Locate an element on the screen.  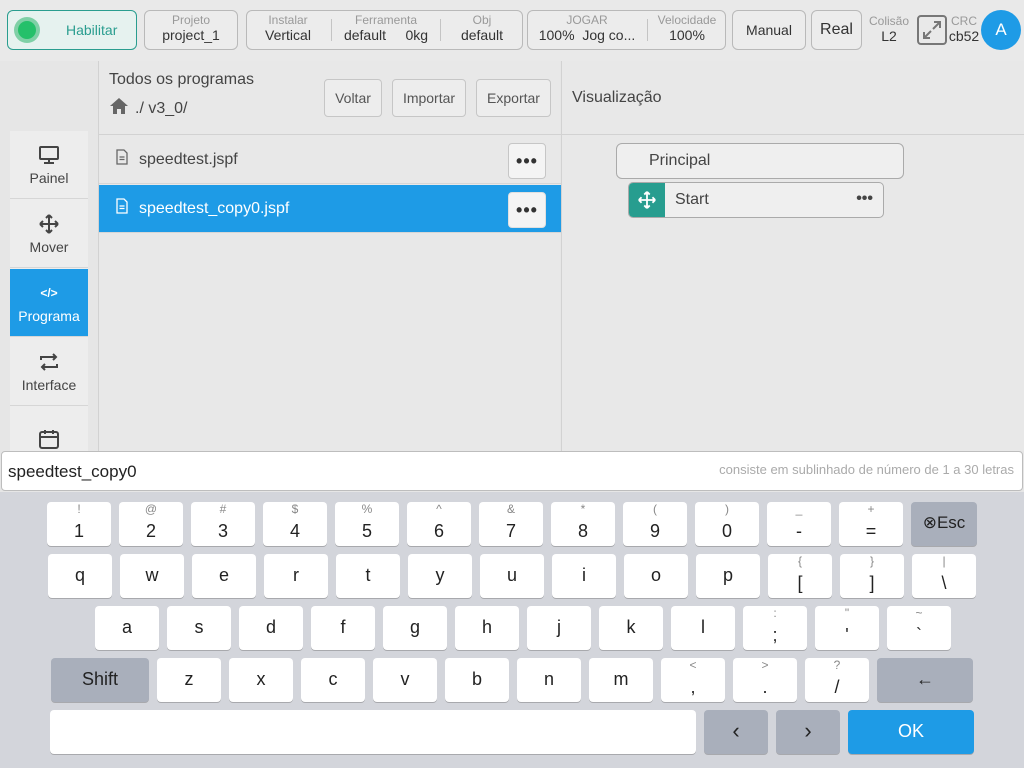
key-3: #3 is located at coordinates (223, 524).